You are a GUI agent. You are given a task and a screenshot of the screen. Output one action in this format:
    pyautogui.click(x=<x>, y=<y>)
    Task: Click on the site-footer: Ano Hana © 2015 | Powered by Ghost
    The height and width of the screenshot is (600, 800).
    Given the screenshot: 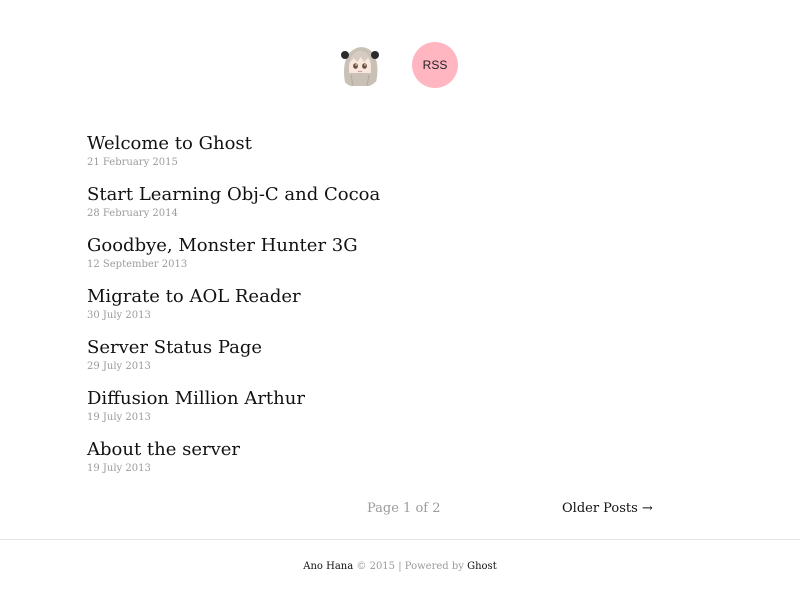 What is the action you would take?
    pyautogui.click(x=400, y=567)
    